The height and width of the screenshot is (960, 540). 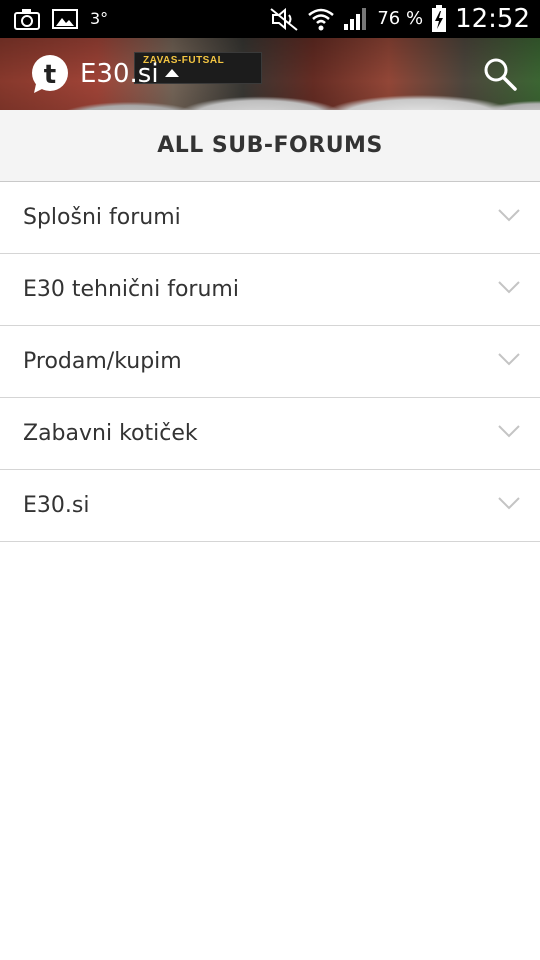 I want to click on status-bar: 3° 76 % 12:52, so click(x=270, y=19).